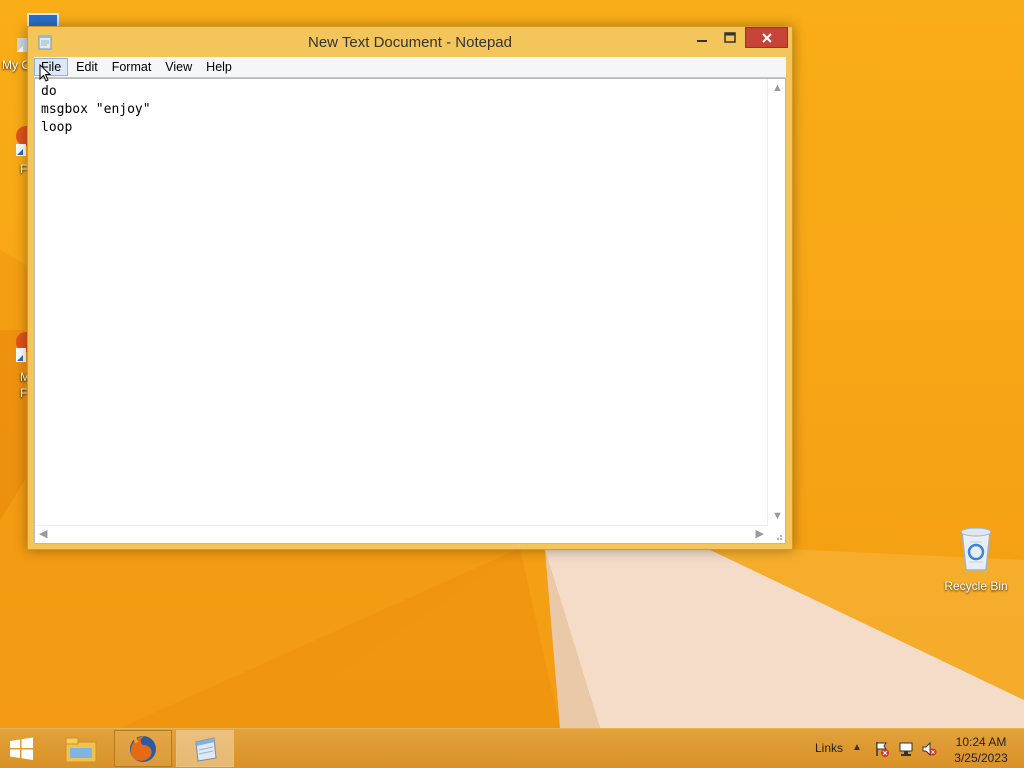 This screenshot has height=768, width=1024. What do you see at coordinates (132, 67) in the screenshot?
I see `menu-format: Format` at bounding box center [132, 67].